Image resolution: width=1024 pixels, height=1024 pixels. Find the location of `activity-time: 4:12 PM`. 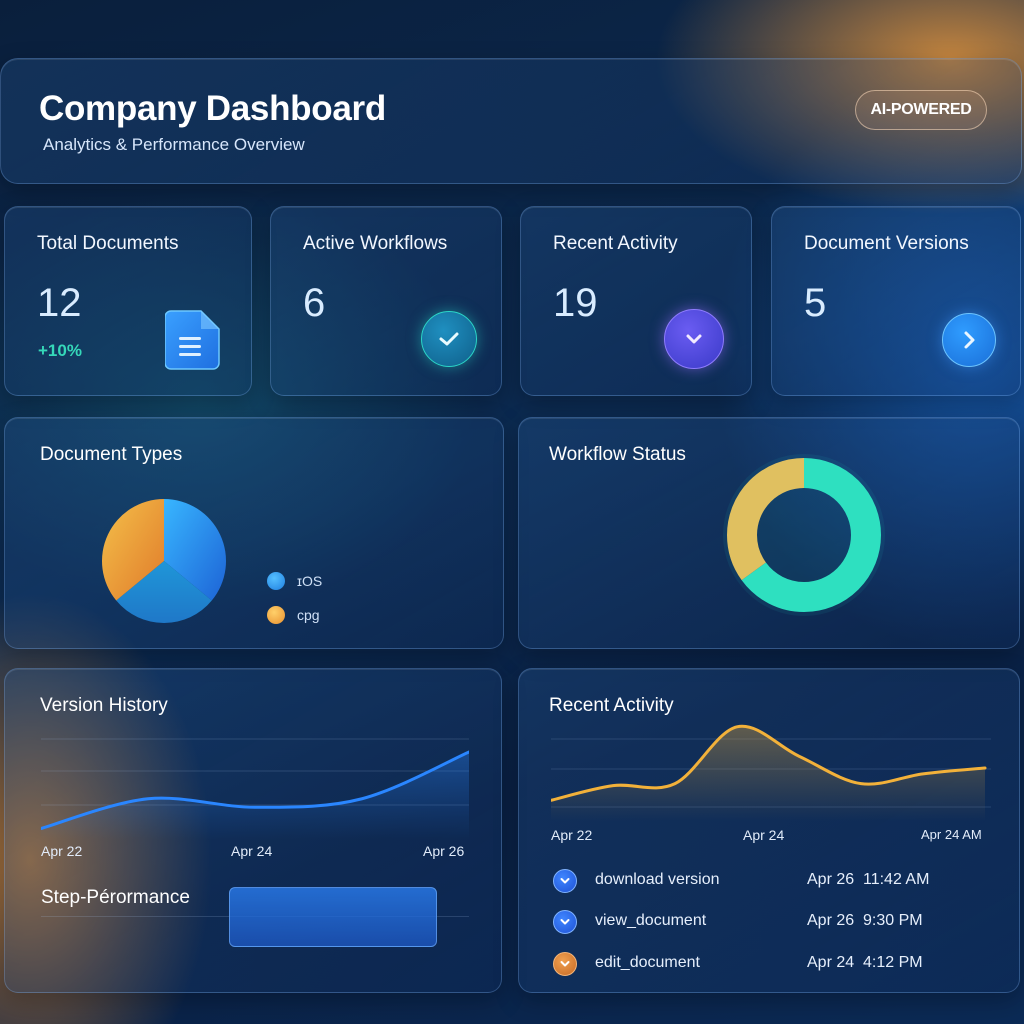

activity-time: 4:12 PM is located at coordinates (893, 962).